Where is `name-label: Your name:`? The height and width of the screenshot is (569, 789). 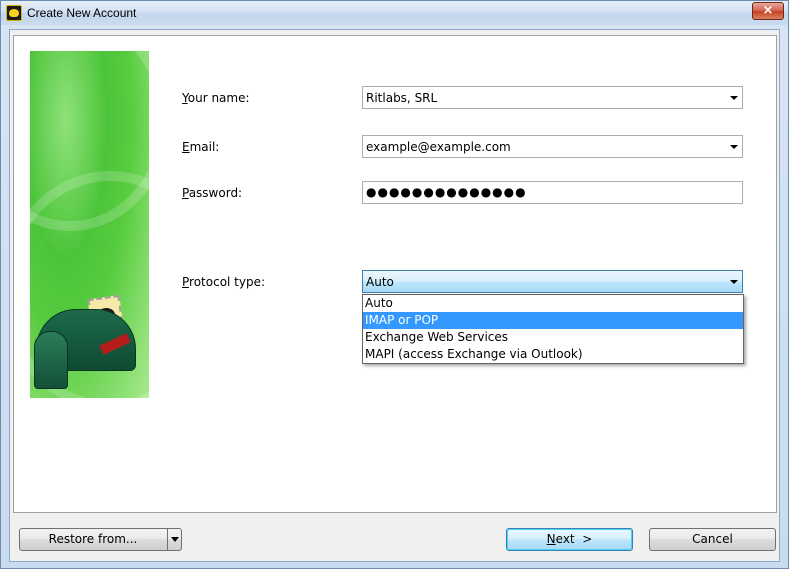 name-label: Your name: is located at coordinates (216, 98).